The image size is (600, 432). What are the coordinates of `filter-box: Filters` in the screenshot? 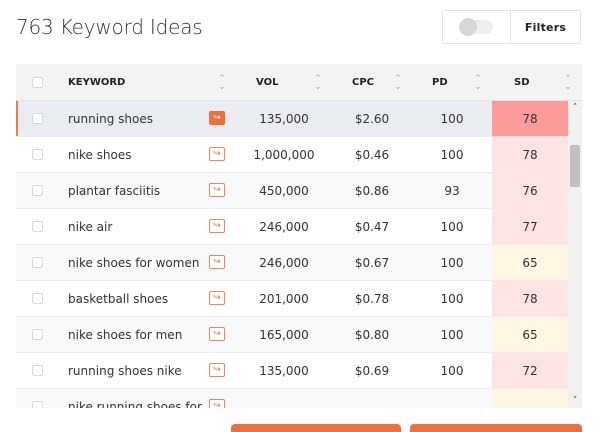 It's located at (511, 27).